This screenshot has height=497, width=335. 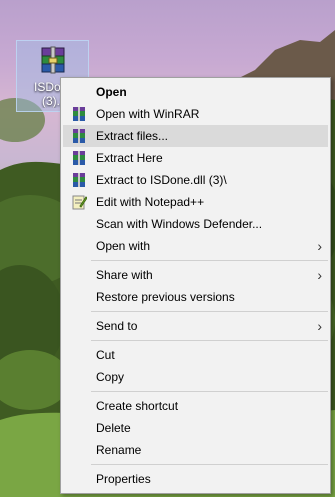 I want to click on menu-item-label: Cut, so click(x=105, y=355).